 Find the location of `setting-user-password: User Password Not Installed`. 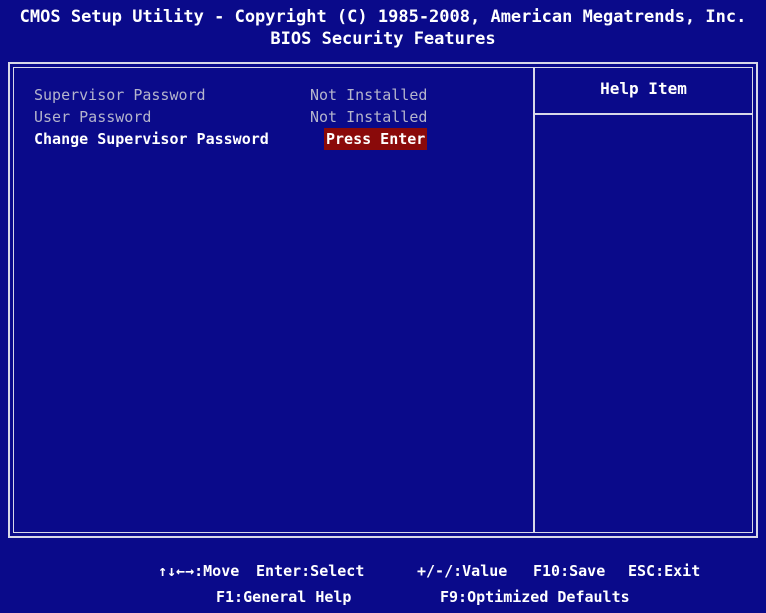

setting-user-password: User Password Not Installed is located at coordinates (284, 117).